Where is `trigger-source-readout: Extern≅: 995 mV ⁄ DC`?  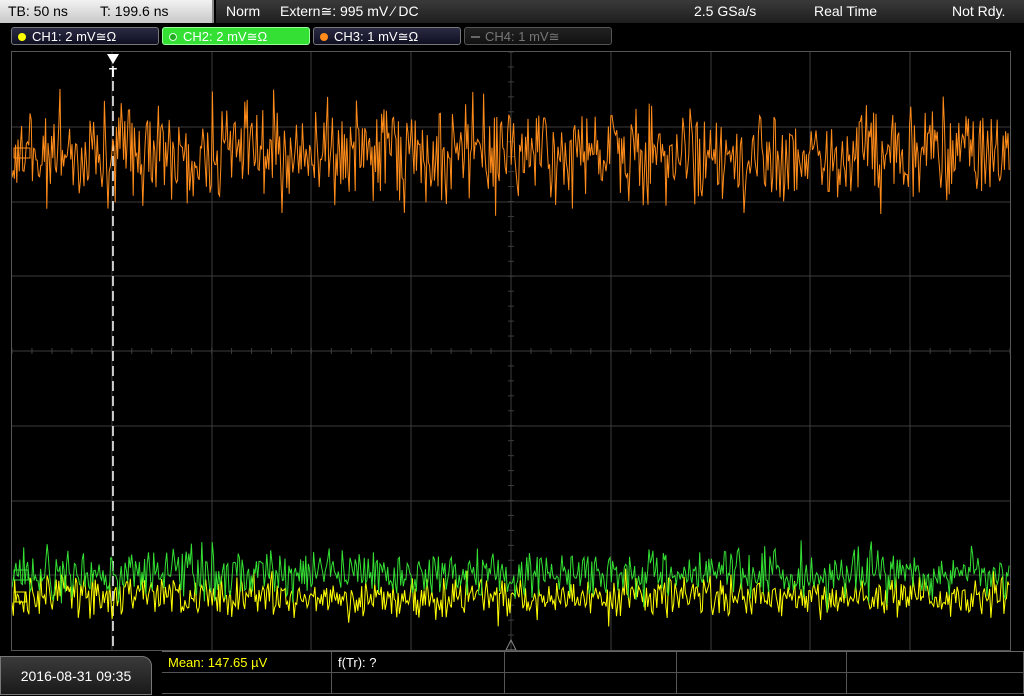 trigger-source-readout: Extern≅: 995 mV ⁄ DC is located at coordinates (349, 11).